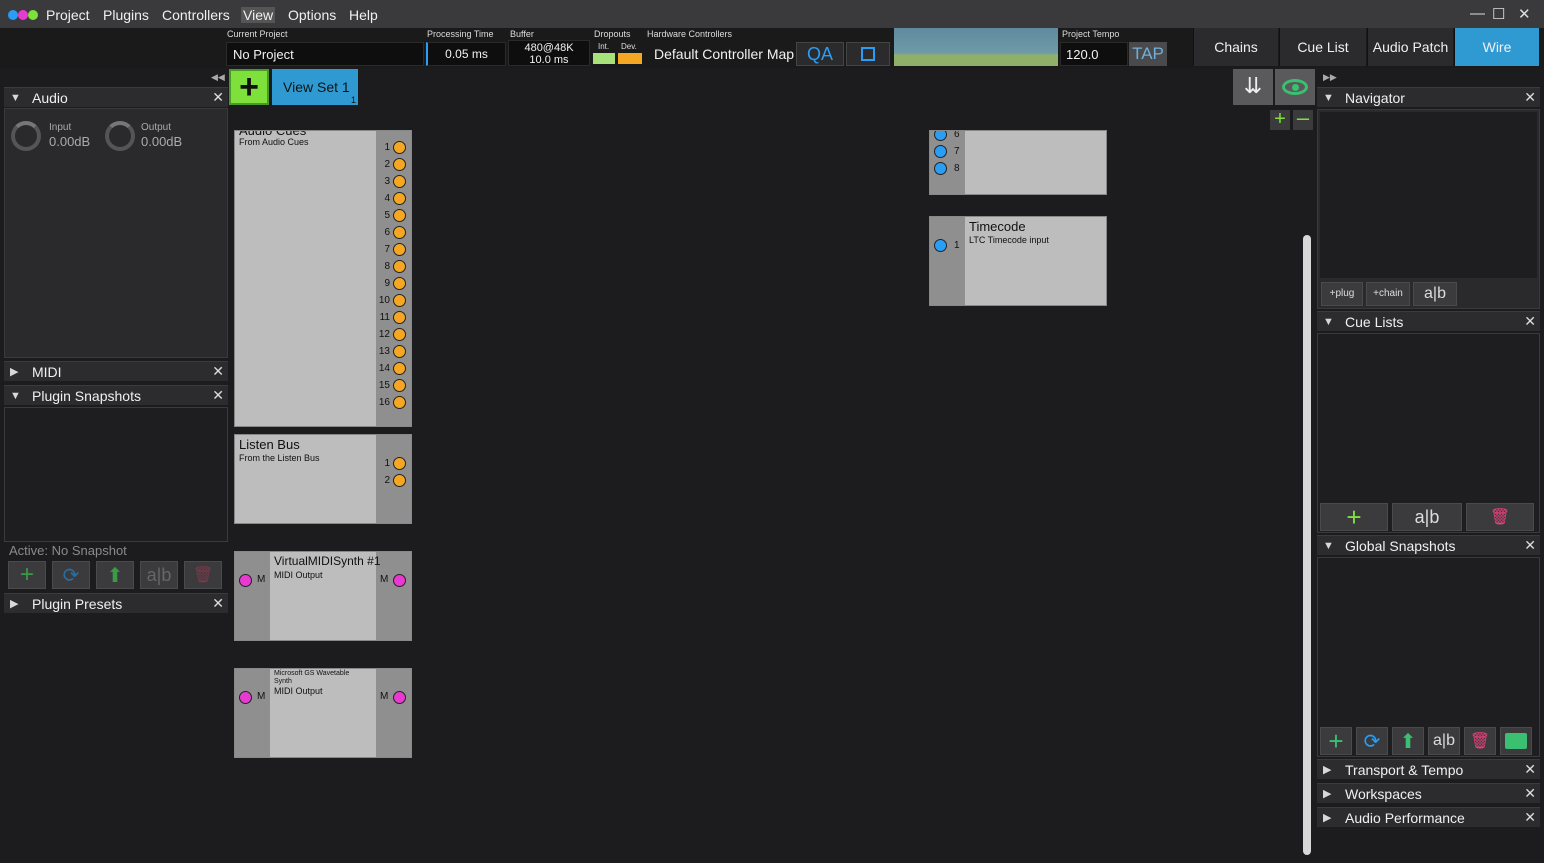 The width and height of the screenshot is (1544, 863). Describe the element at coordinates (363, 15) in the screenshot. I see `menu-help: Help` at that location.